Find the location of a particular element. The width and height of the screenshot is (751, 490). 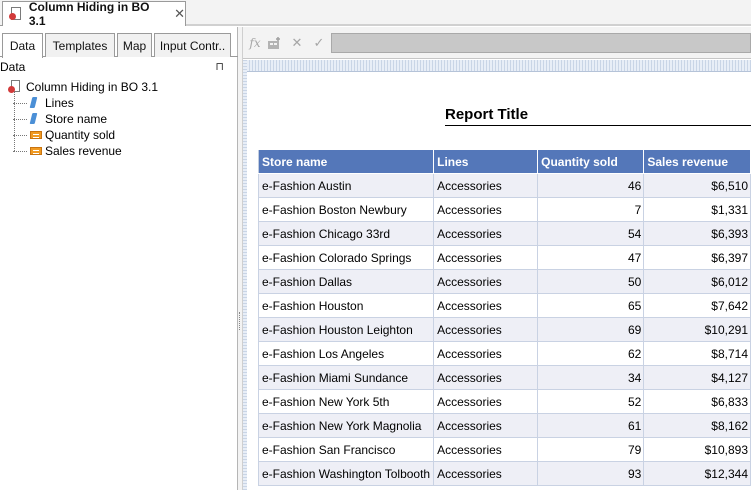

column-header-quantity-sold: Quantity sold is located at coordinates (591, 161).